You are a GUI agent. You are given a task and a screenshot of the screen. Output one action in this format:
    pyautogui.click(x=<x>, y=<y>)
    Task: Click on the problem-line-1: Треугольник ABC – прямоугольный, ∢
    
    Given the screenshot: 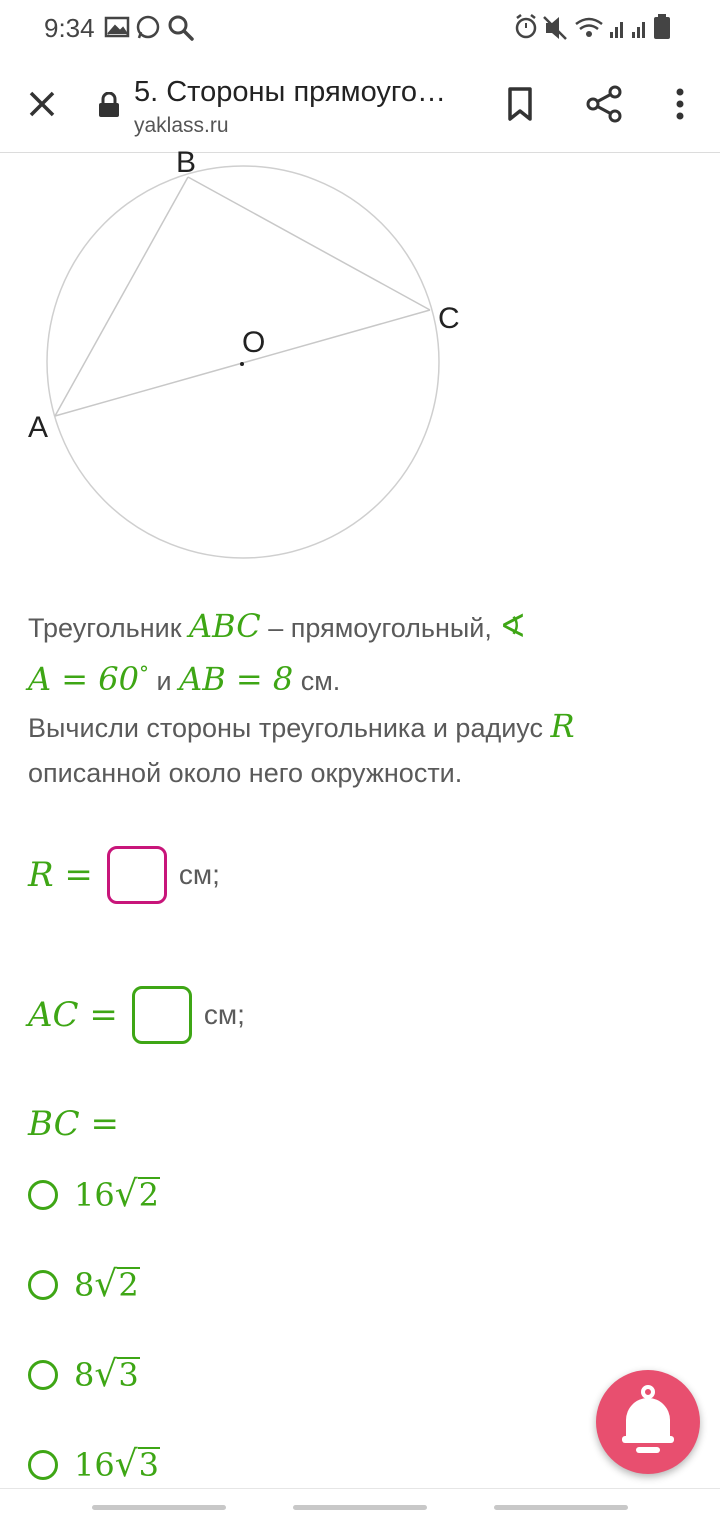 What is the action you would take?
    pyautogui.click(x=363, y=627)
    